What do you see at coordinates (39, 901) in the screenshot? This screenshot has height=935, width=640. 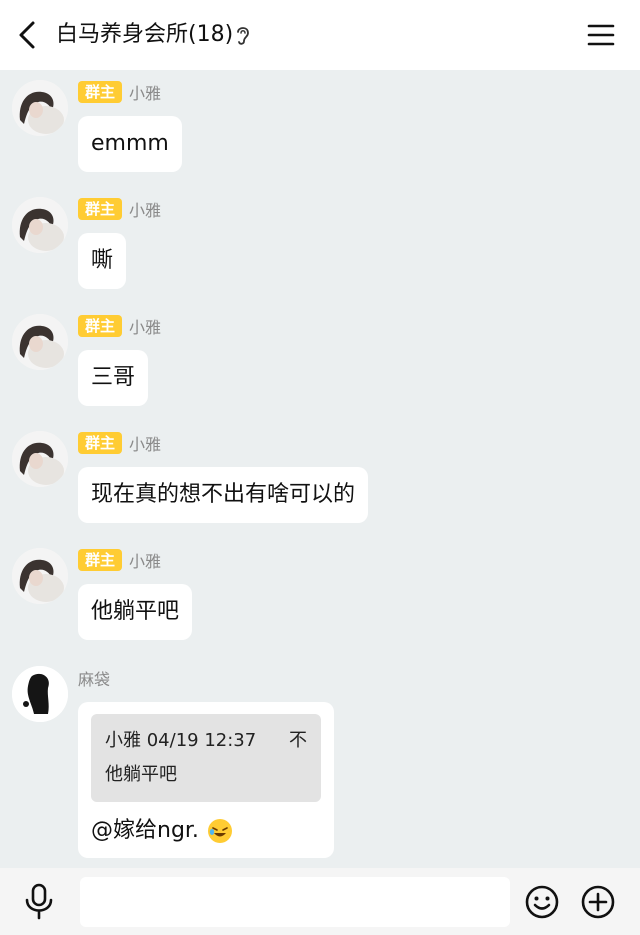 I see `microphone-icon` at bounding box center [39, 901].